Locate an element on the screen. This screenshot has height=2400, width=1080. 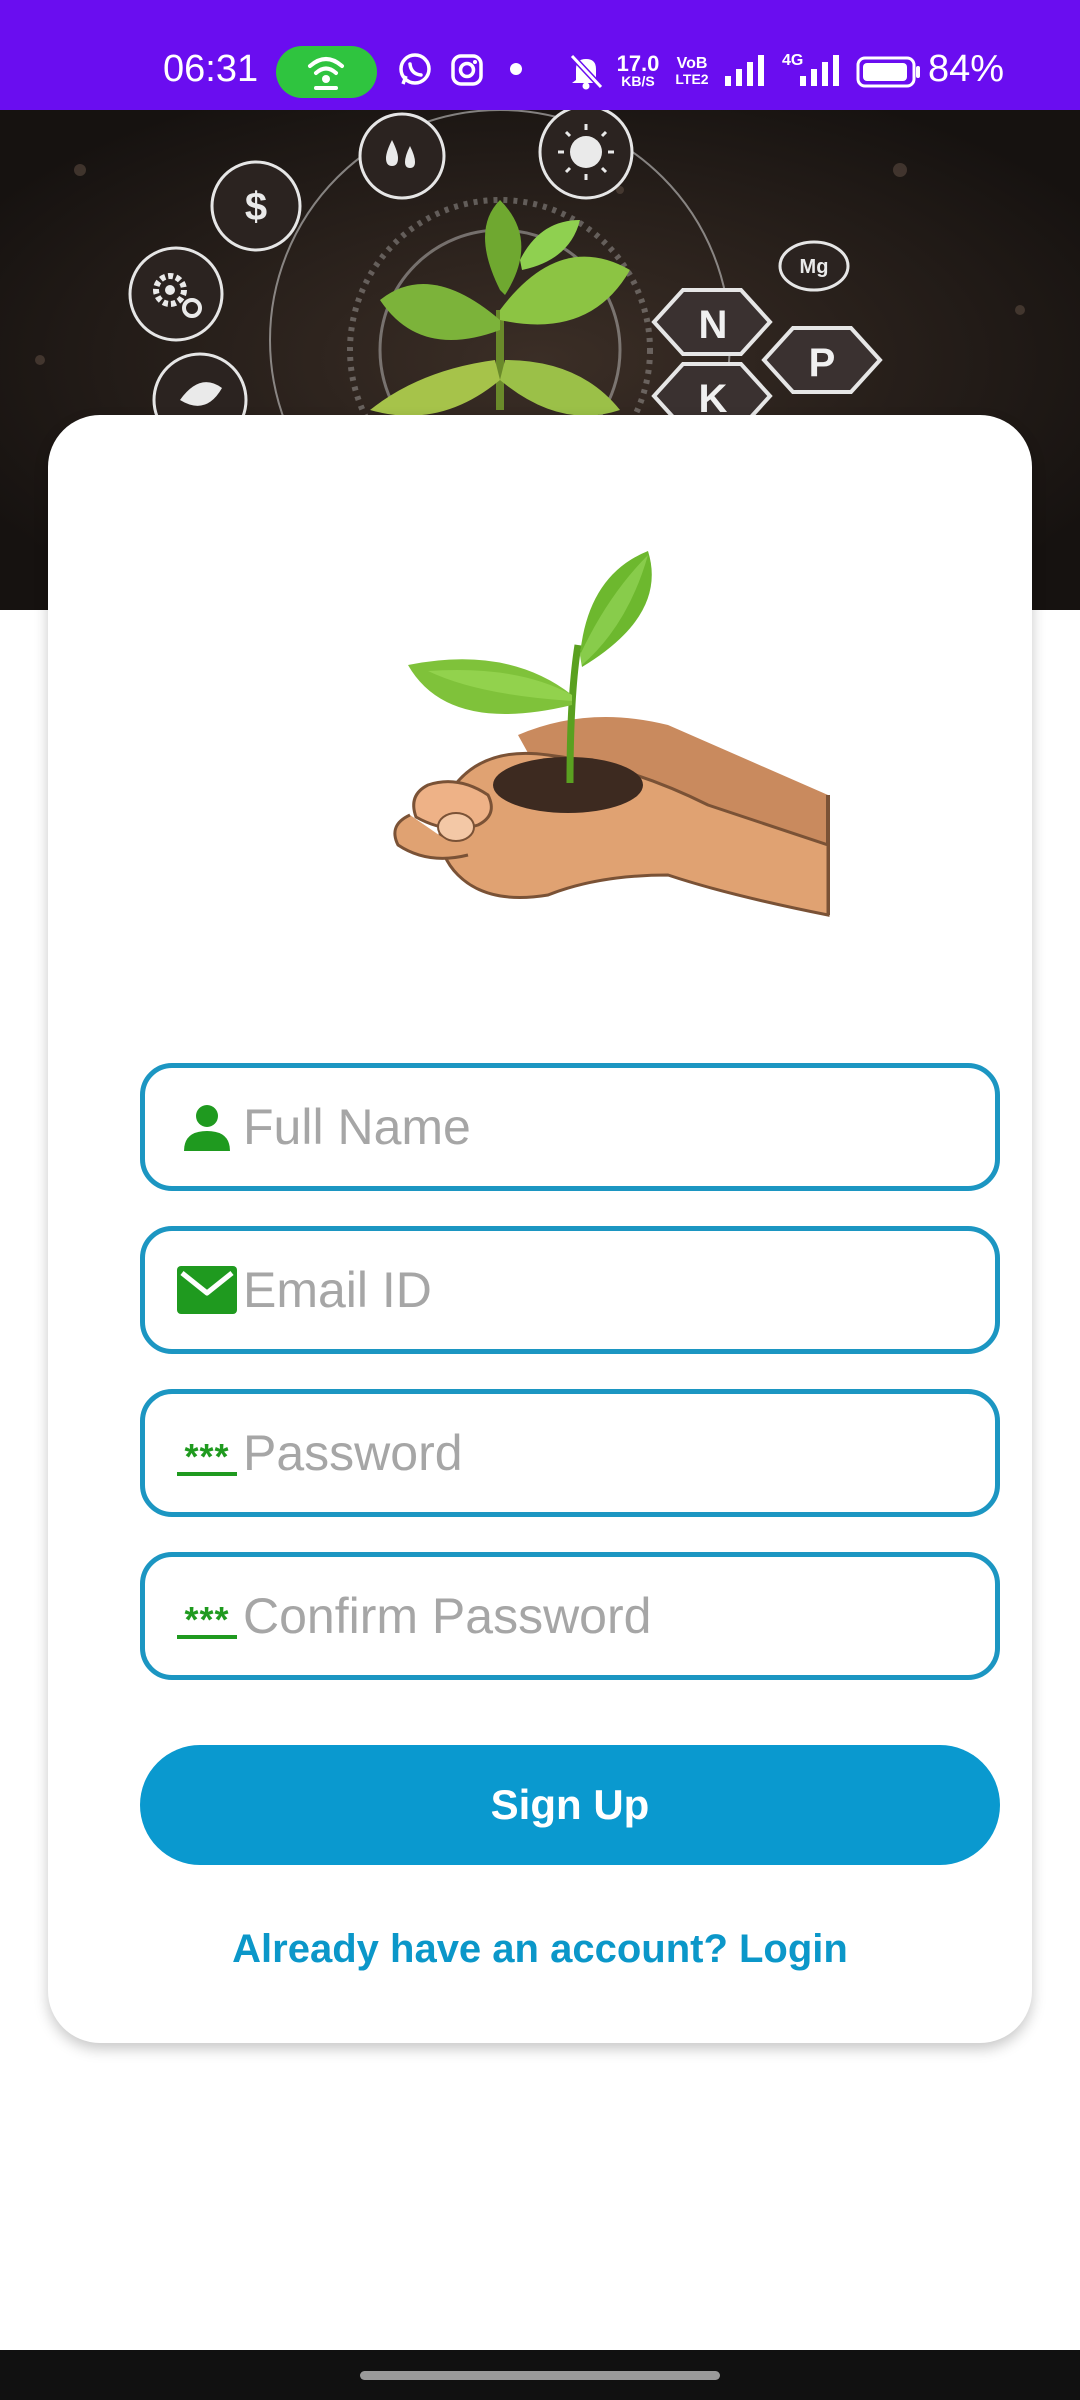
confirm-password-field: *** is located at coordinates (570, 1616).